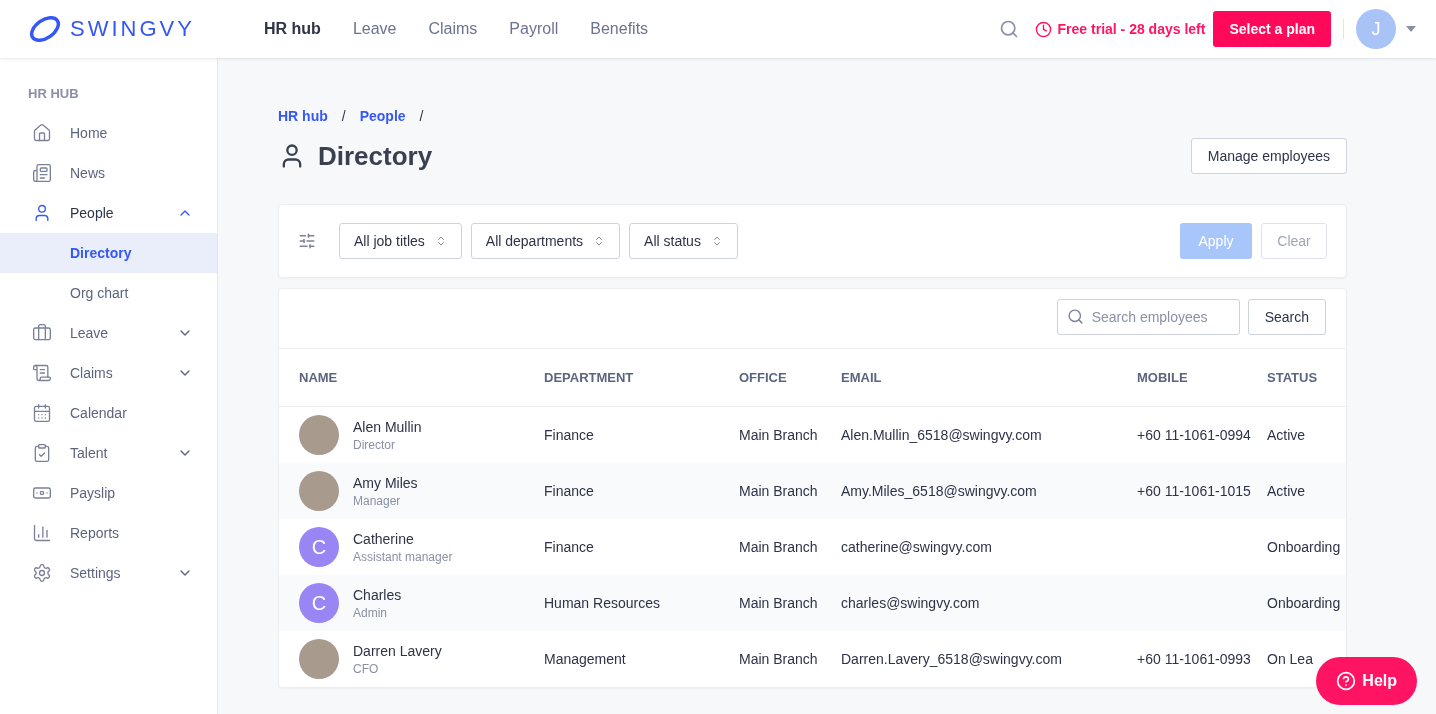 This screenshot has width=1436, height=714. What do you see at coordinates (108, 173) in the screenshot?
I see `sidebar-item: News` at bounding box center [108, 173].